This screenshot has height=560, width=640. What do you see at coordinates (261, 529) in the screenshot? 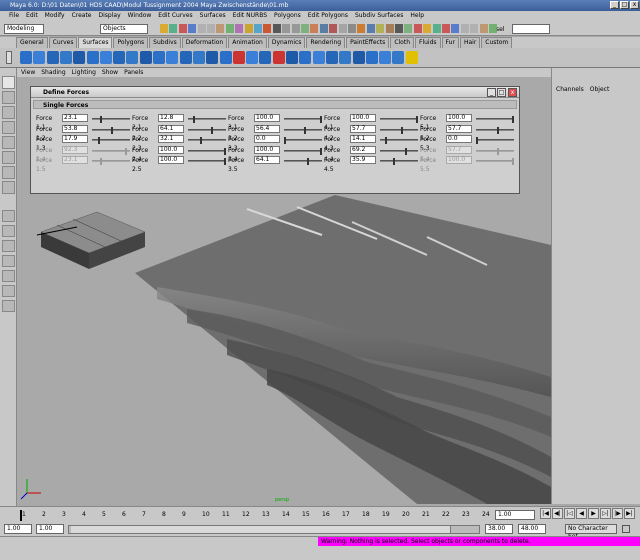
I see `range-handle` at bounding box center [261, 529].